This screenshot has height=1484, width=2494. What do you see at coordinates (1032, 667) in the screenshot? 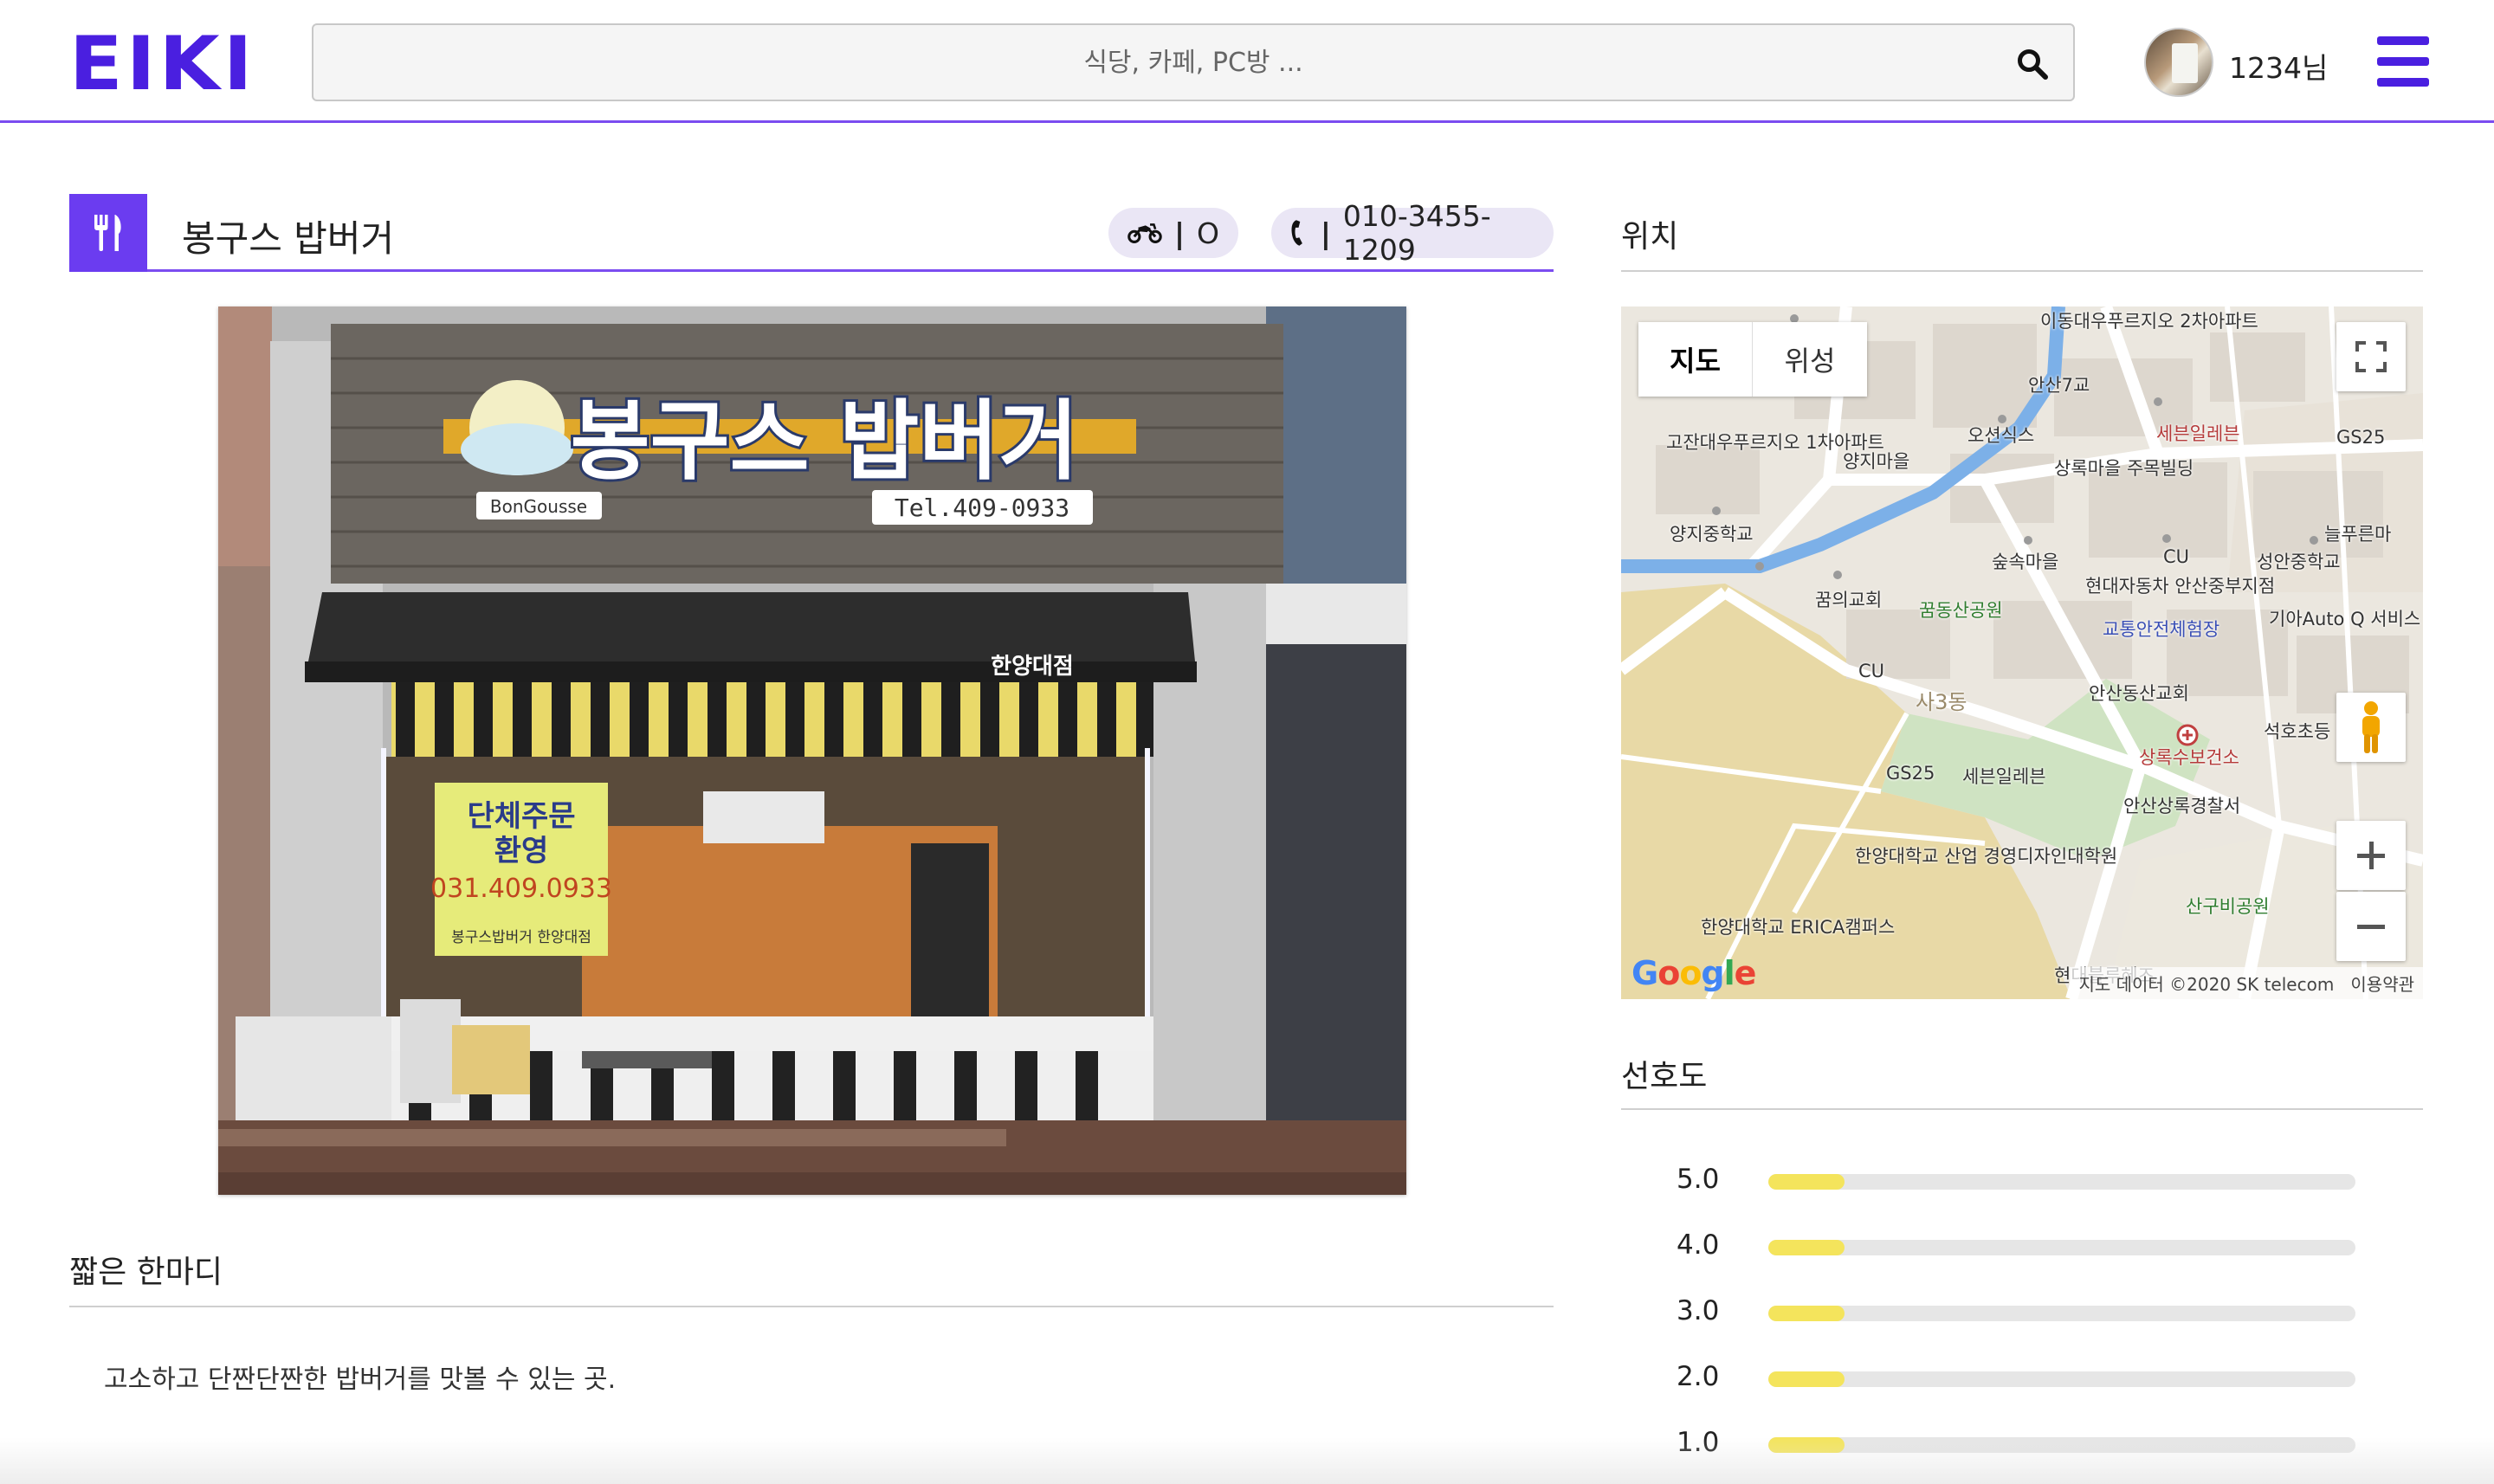
I see `photo-awning-text: 한양대점` at bounding box center [1032, 667].